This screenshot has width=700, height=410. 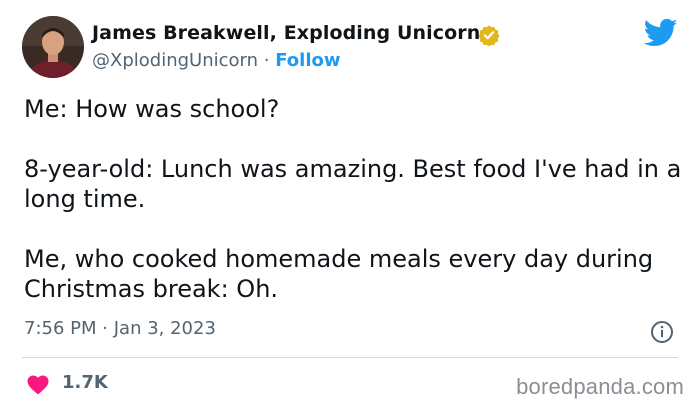 I want to click on divider, so click(x=350, y=357).